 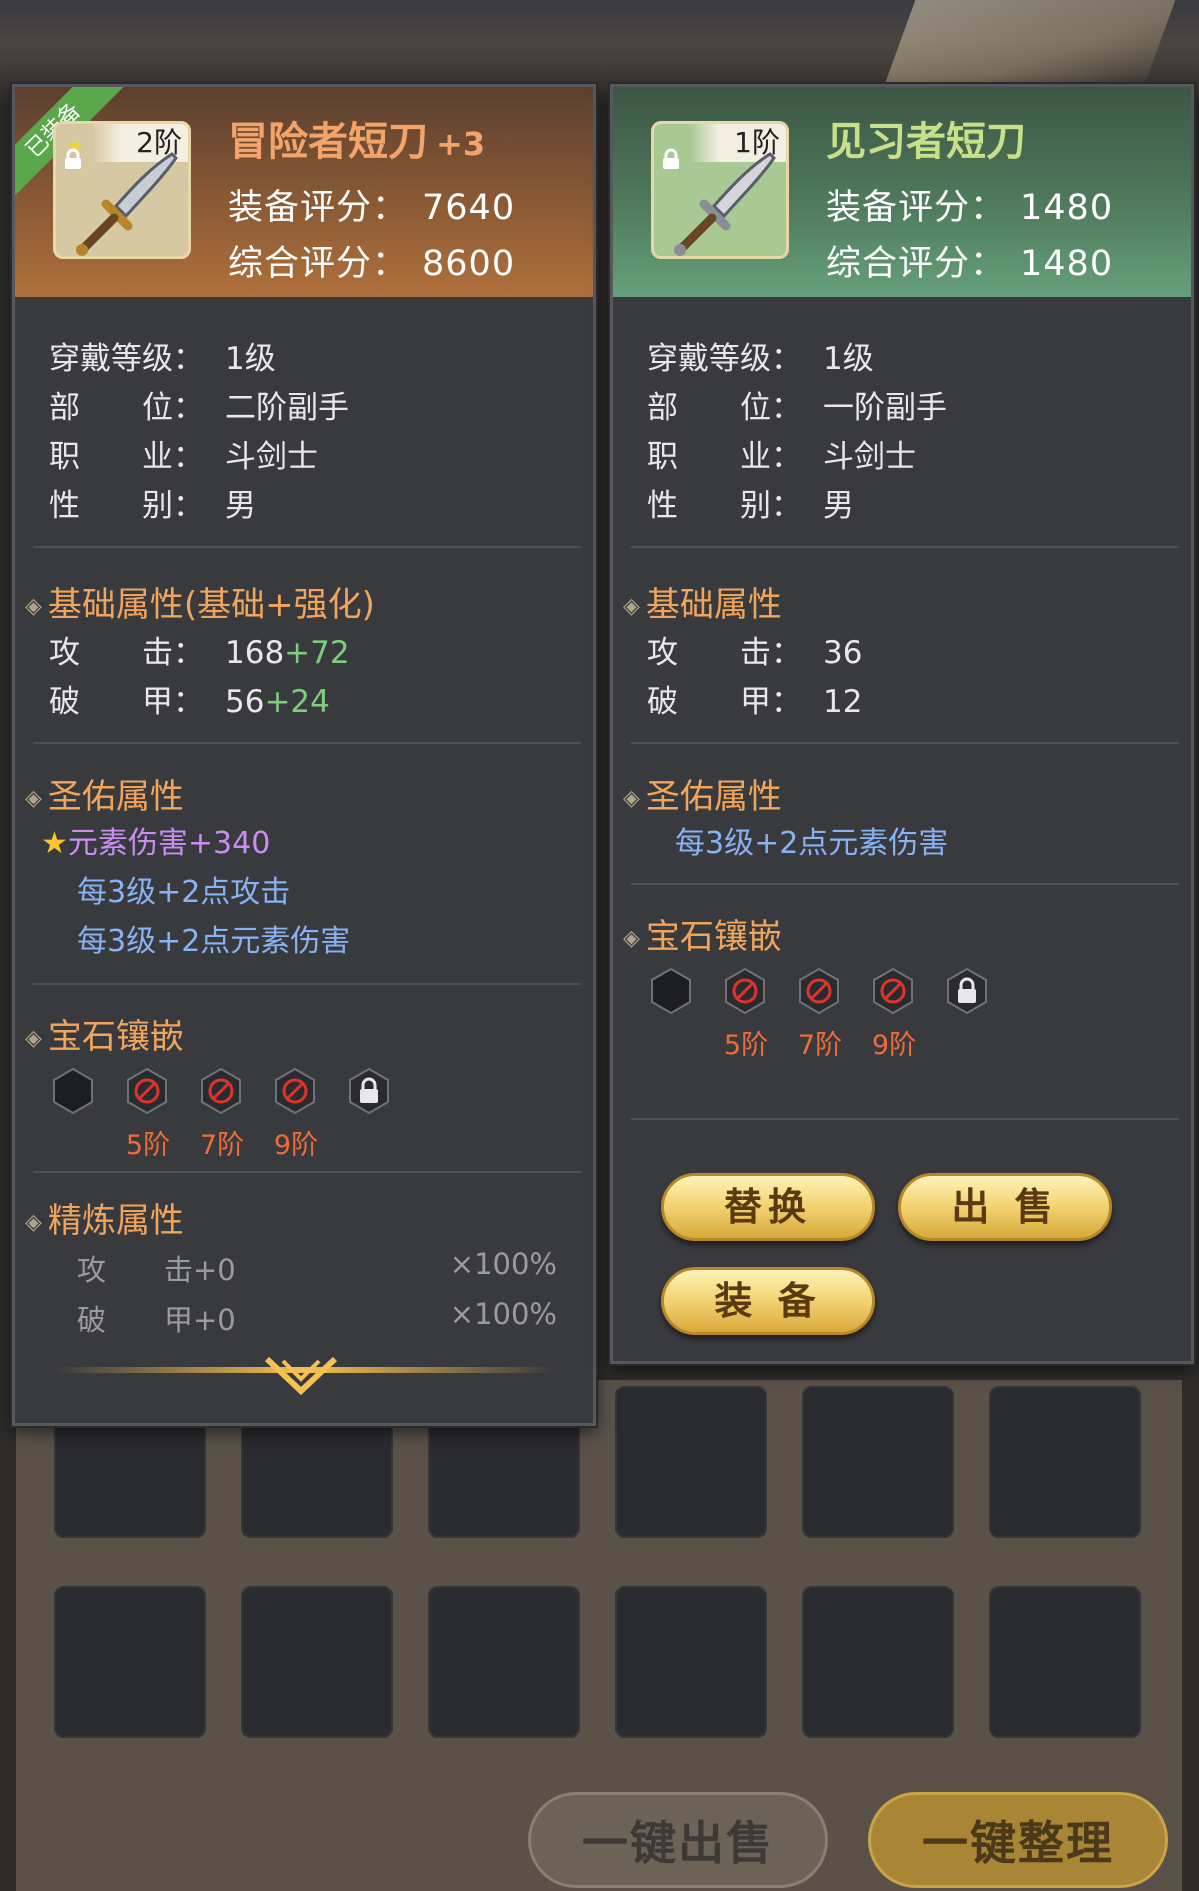 I want to click on sell-all-button: 一键出售, so click(x=678, y=1840).